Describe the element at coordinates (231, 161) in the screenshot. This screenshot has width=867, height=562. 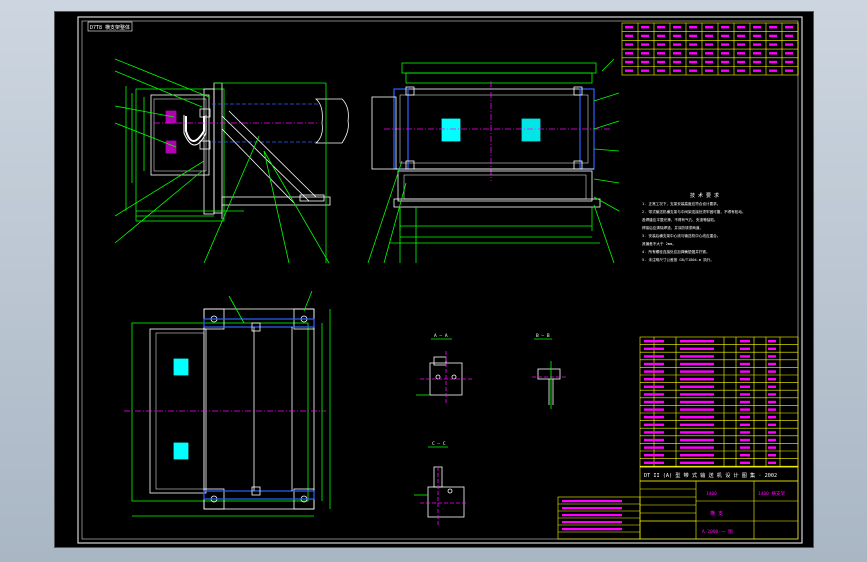
I see `front-view` at that location.